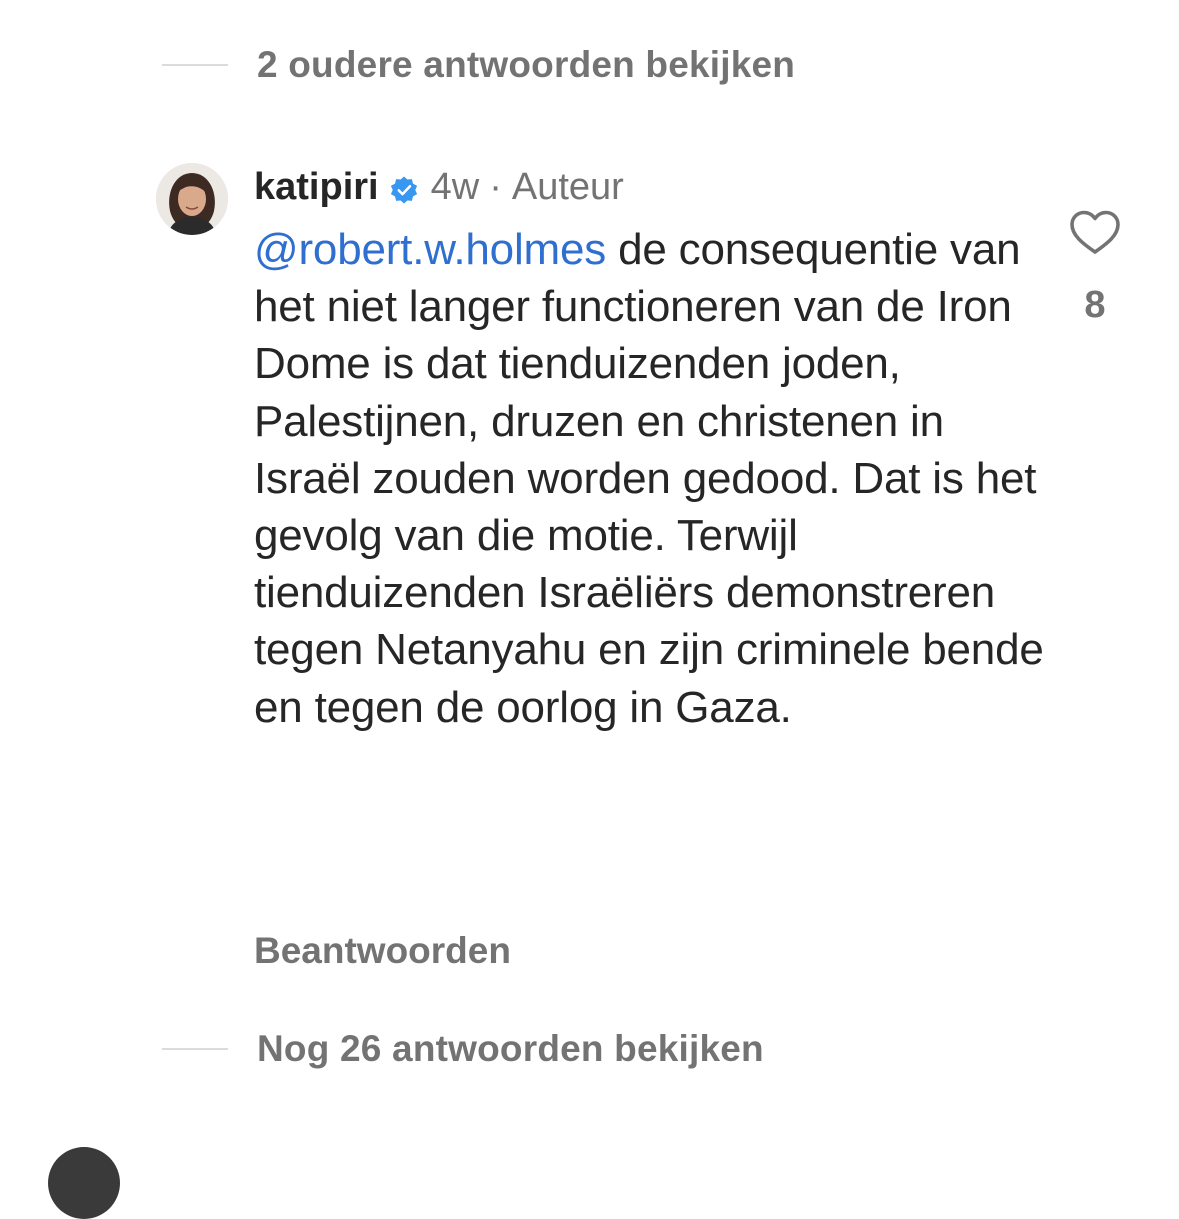 The height and width of the screenshot is (1219, 1179). I want to click on view-more-replies-label: Nog 26 antwoorden bekijken, so click(510, 1048).